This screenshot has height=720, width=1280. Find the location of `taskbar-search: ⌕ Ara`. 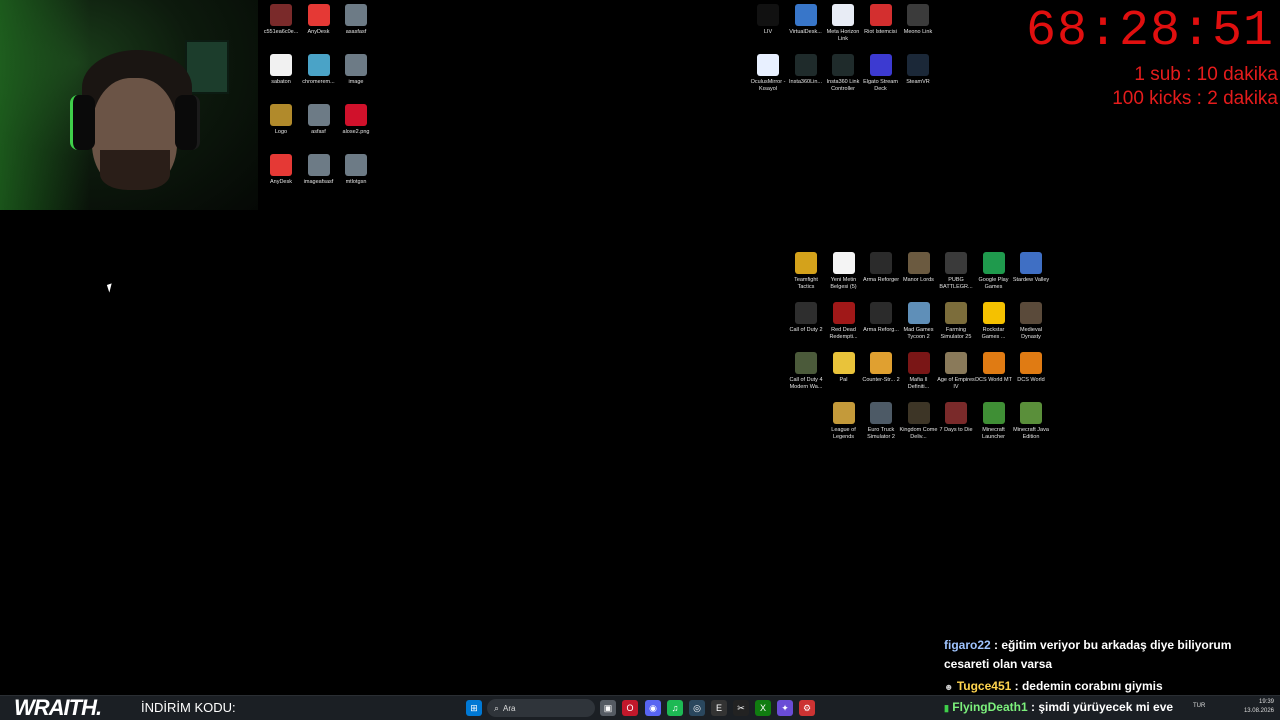

taskbar-search: ⌕ Ara is located at coordinates (541, 708).